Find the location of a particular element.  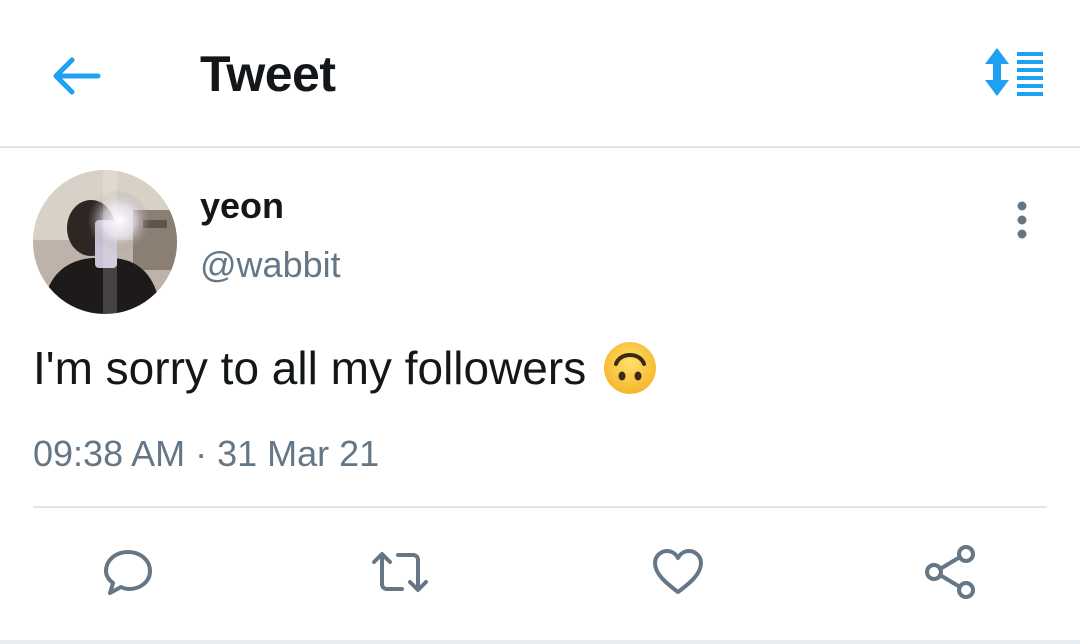

heart-icon is located at coordinates (678, 571).